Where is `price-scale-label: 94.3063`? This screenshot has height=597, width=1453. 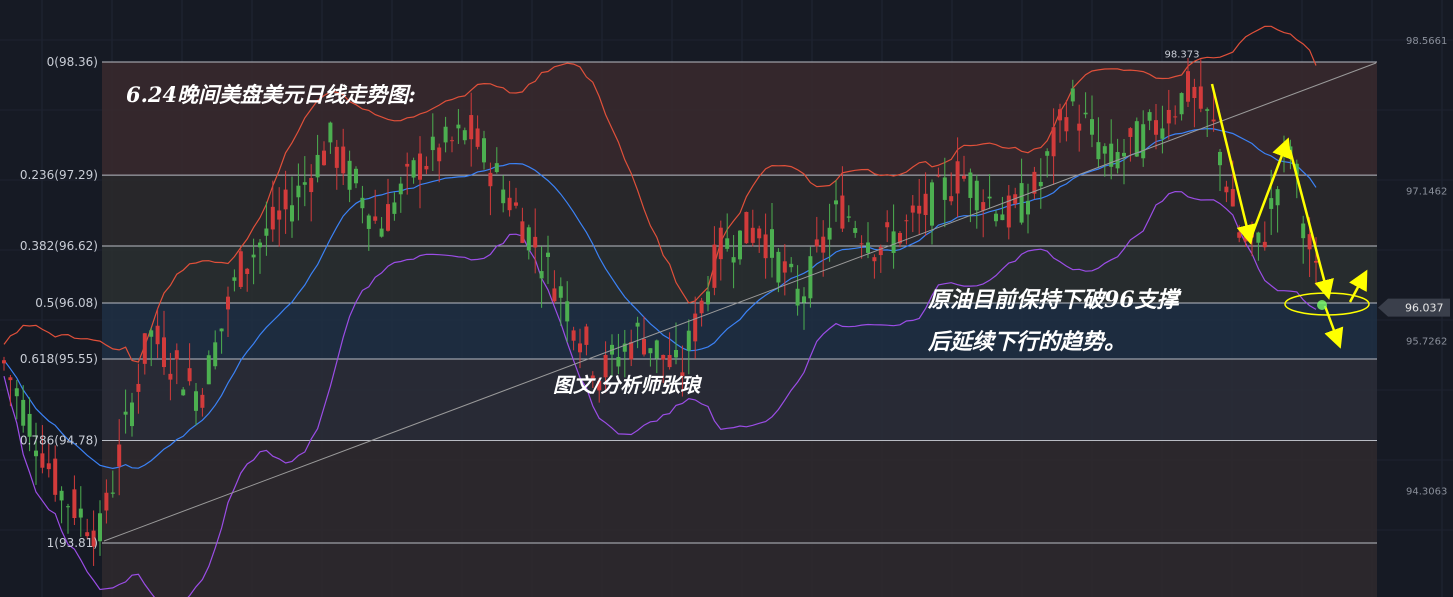 price-scale-label: 94.3063 is located at coordinates (1426, 492).